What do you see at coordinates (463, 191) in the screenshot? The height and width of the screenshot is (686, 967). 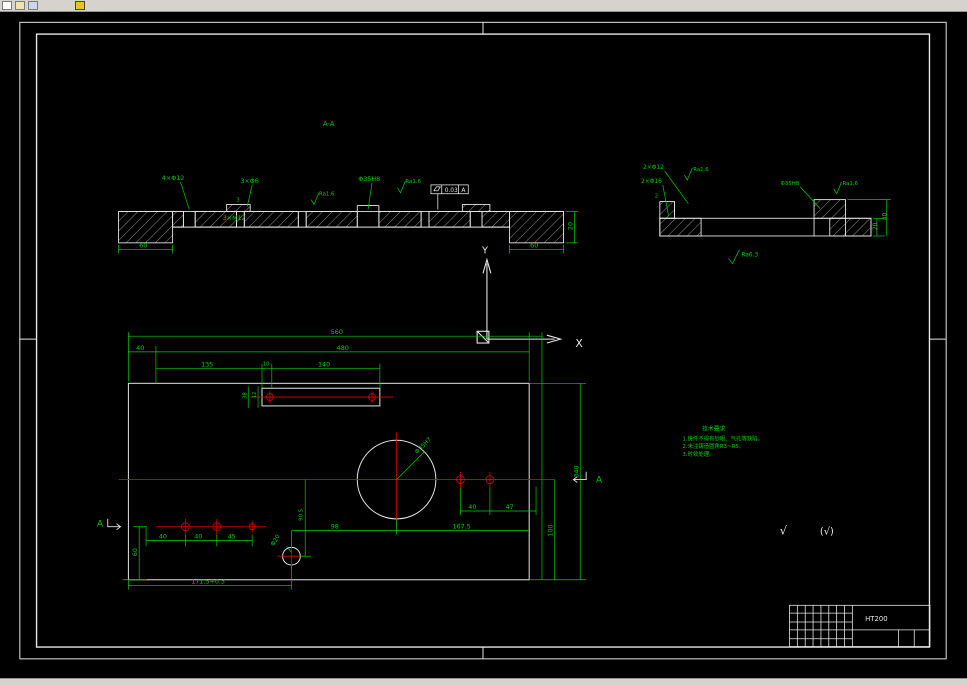 I see `tolerance-datum: A` at bounding box center [463, 191].